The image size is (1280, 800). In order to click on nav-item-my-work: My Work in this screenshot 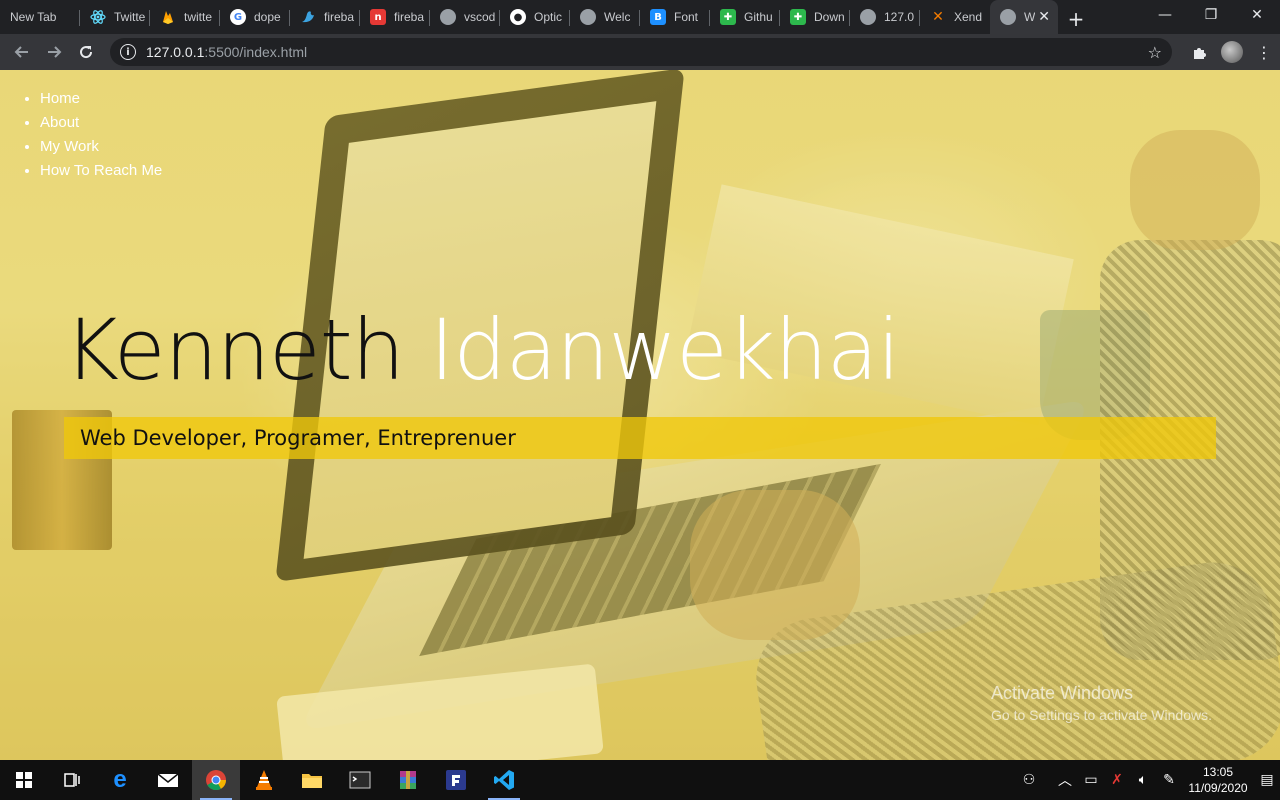, I will do `click(101, 150)`.